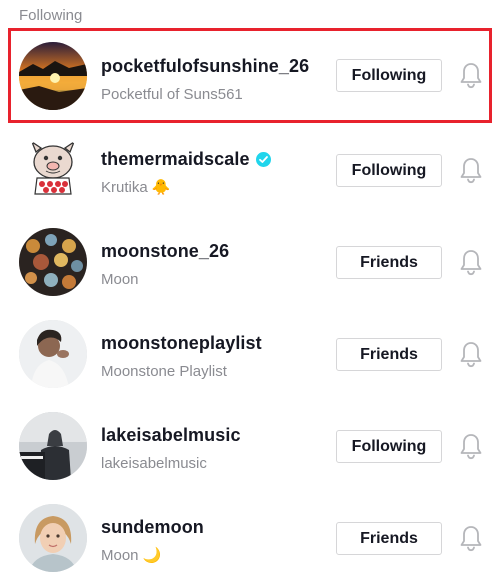  What do you see at coordinates (165, 264) in the screenshot?
I see `account-names: moonstone_26 Moon` at bounding box center [165, 264].